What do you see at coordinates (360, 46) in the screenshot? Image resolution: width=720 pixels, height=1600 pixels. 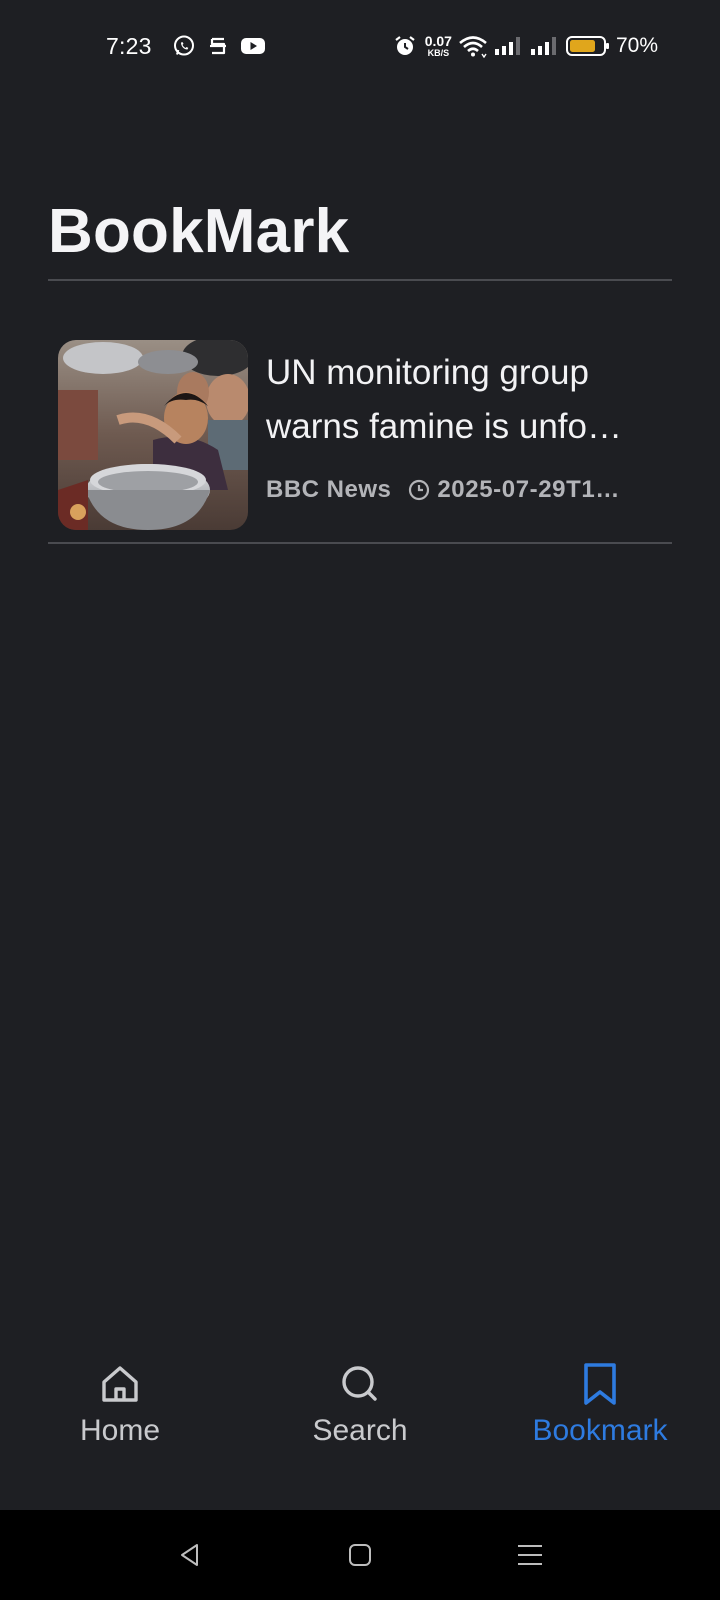 I see `status-bar: 7:23 0.07 KB/S 70%` at bounding box center [360, 46].